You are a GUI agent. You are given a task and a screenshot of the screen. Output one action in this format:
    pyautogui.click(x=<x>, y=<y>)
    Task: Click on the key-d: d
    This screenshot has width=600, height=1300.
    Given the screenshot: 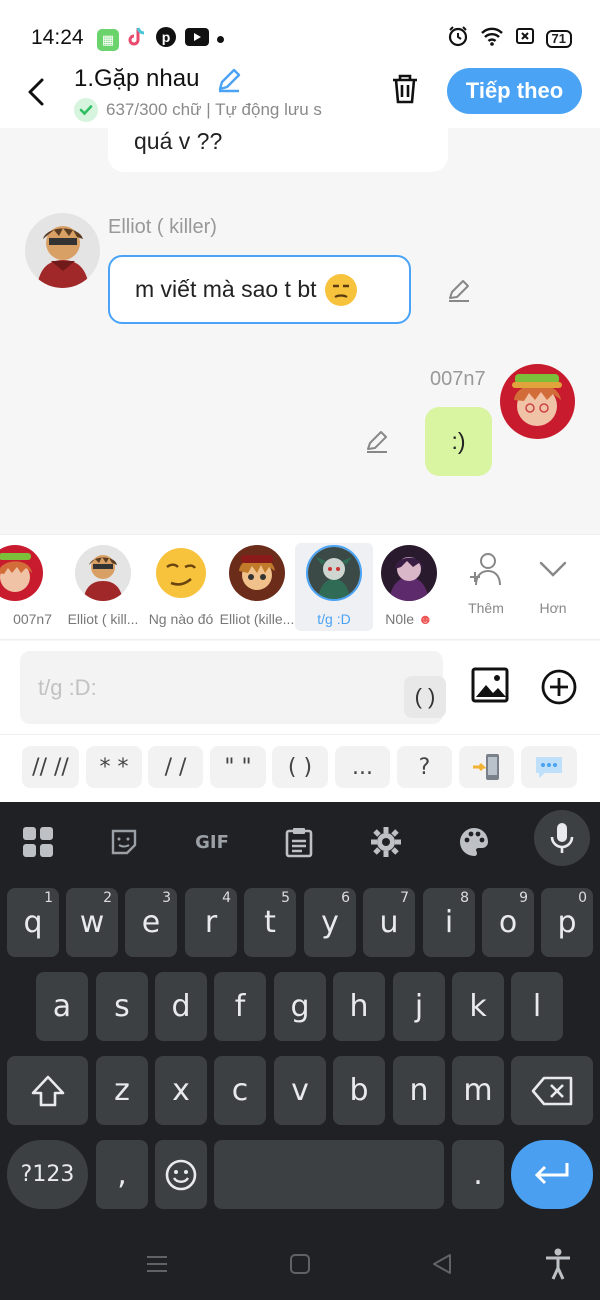 What is the action you would take?
    pyautogui.click(x=181, y=1006)
    